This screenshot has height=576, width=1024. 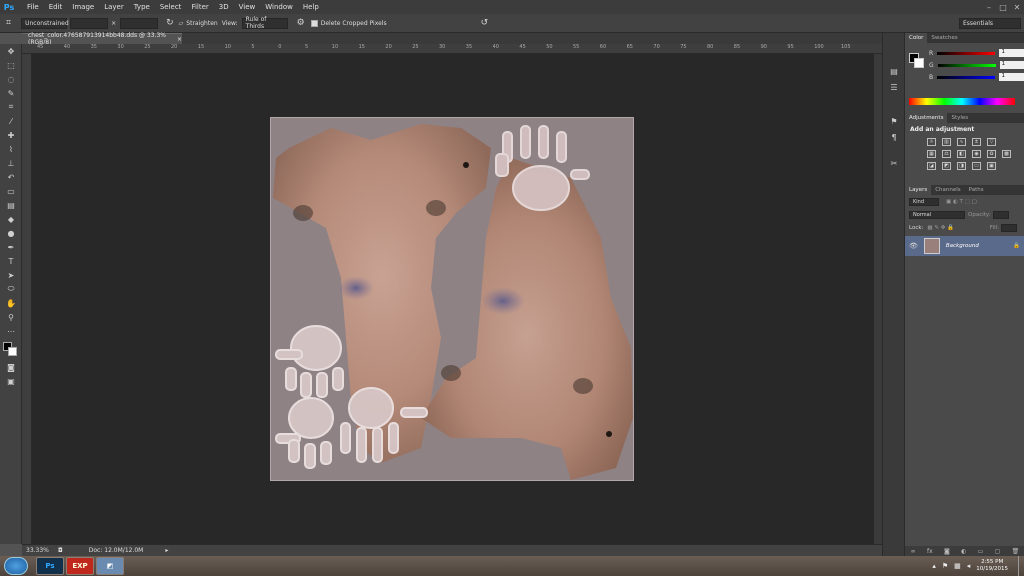 What do you see at coordinates (946, 154) in the screenshot?
I see `color-balance-adjust-icon: ⚖` at bounding box center [946, 154].